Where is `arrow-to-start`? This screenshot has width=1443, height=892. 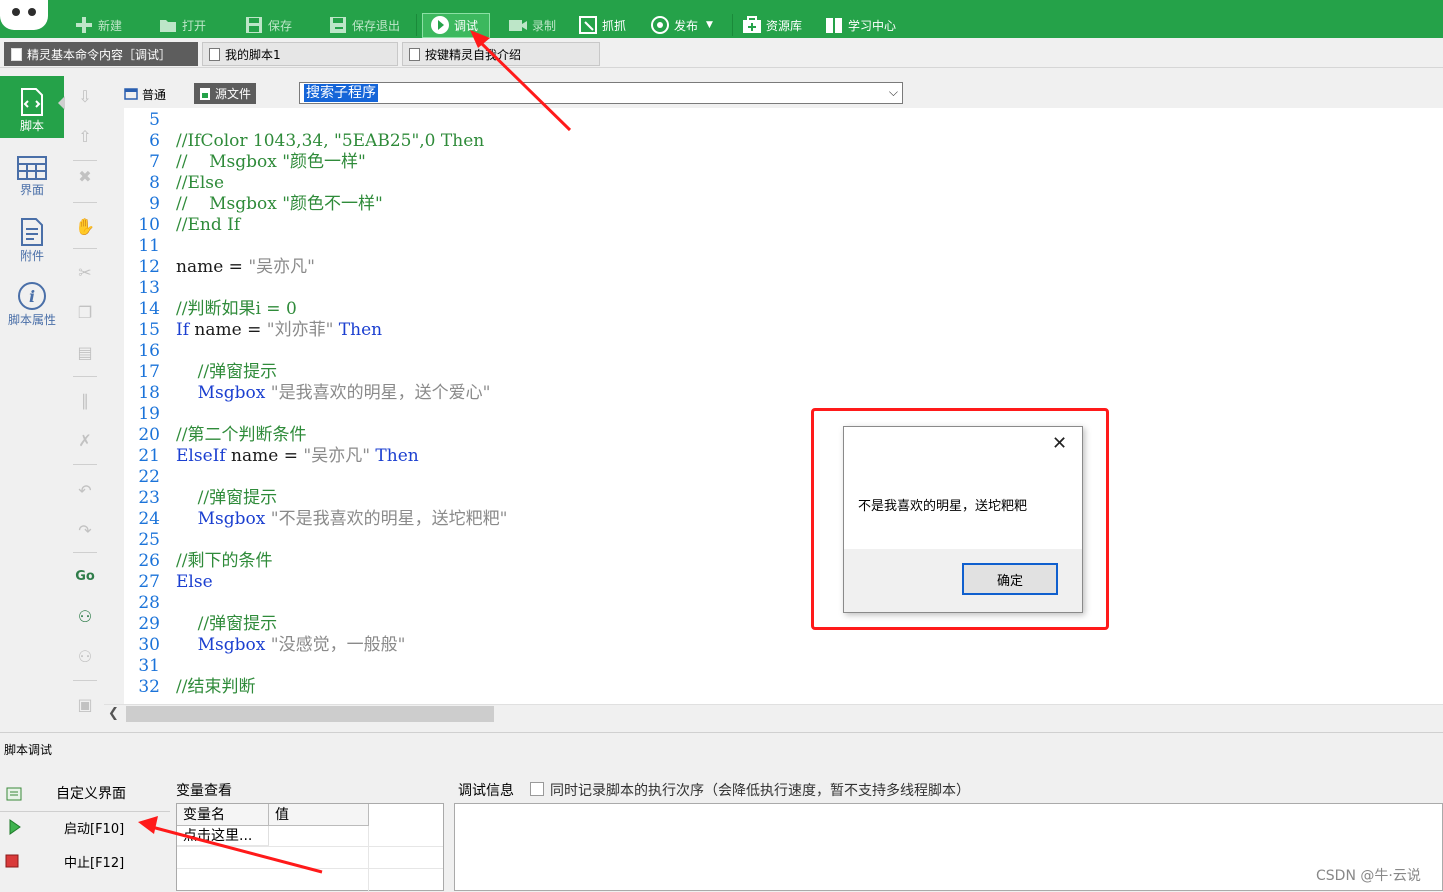
arrow-to-start is located at coordinates (235, 849).